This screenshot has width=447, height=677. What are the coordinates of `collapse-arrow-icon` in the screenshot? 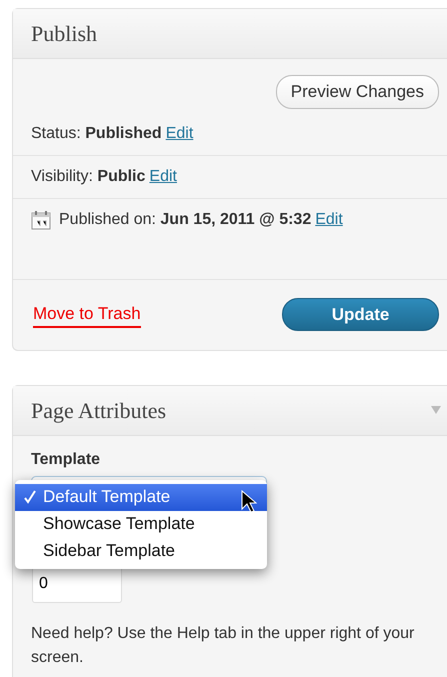 It's located at (436, 410).